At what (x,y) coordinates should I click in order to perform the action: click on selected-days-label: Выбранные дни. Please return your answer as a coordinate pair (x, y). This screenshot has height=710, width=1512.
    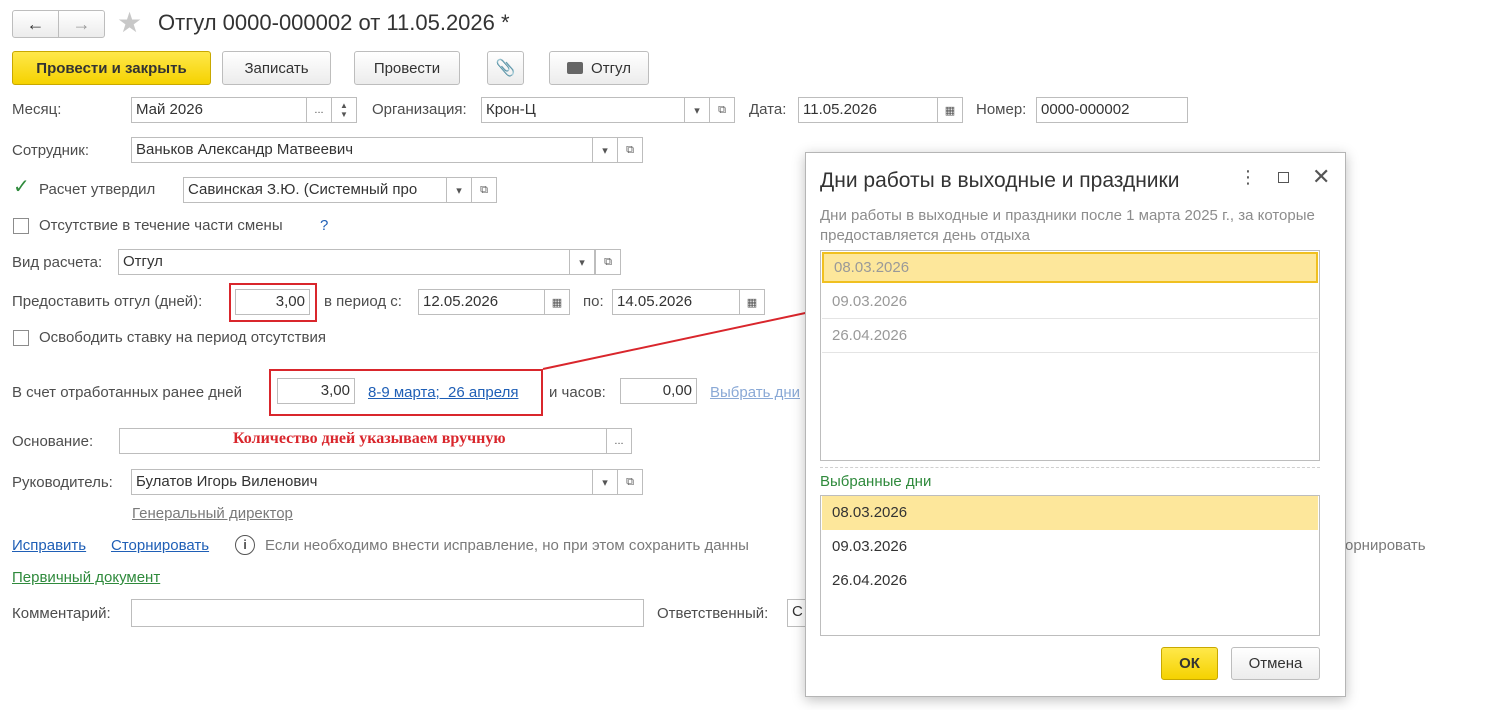
    Looking at the image, I should click on (876, 481).